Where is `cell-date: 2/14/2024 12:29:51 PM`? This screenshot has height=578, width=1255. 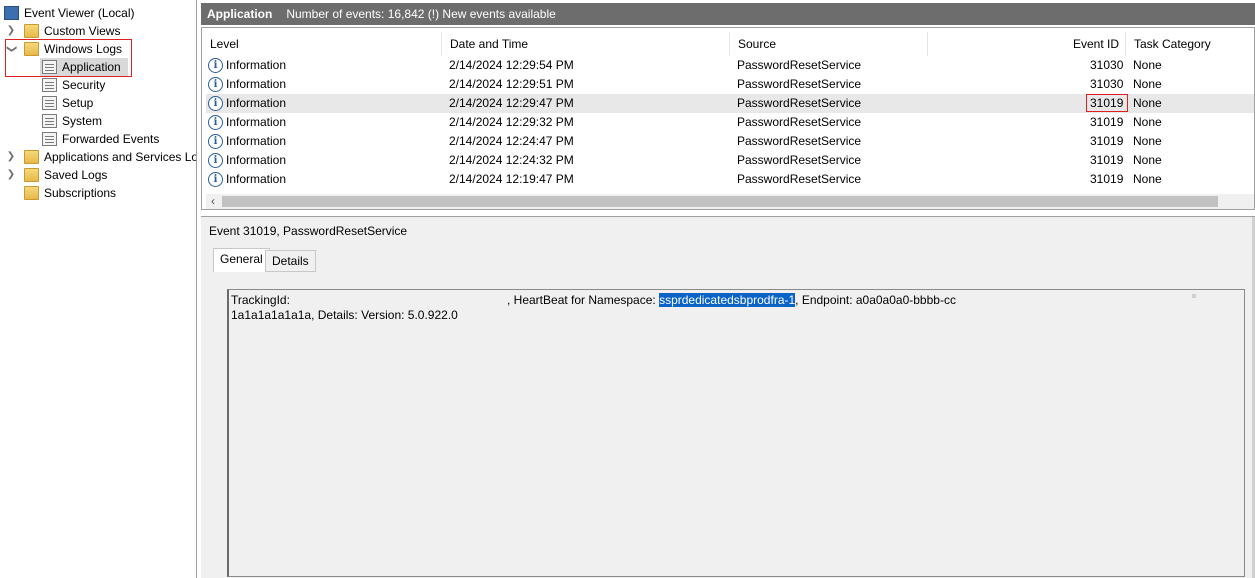 cell-date: 2/14/2024 12:29:51 PM is located at coordinates (511, 84).